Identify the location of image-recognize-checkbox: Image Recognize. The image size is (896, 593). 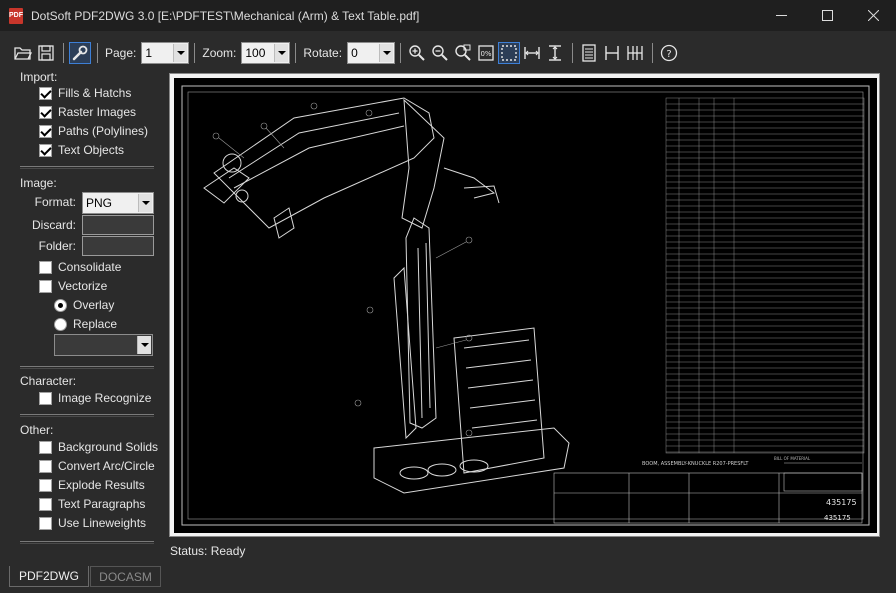
(95, 398).